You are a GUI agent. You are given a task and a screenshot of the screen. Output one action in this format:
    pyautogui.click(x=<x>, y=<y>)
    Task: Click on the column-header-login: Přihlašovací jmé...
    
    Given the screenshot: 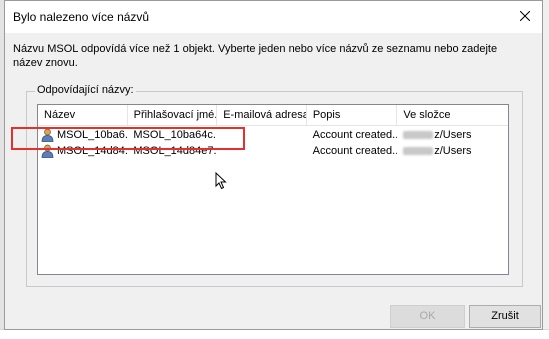 What is the action you would take?
    pyautogui.click(x=173, y=115)
    